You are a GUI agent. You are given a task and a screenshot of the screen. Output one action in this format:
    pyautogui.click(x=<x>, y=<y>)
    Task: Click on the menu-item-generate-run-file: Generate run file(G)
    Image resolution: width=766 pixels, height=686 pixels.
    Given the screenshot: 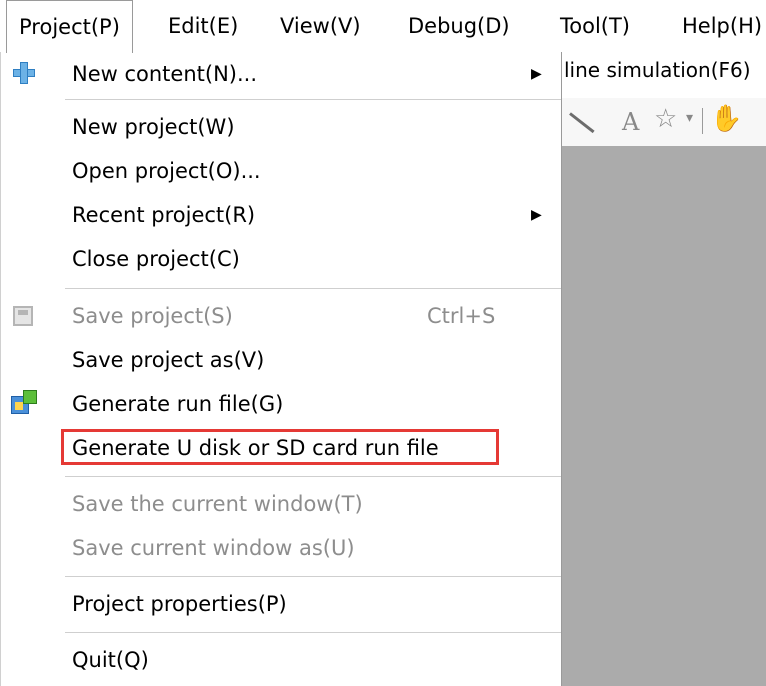 What is the action you would take?
    pyautogui.click(x=281, y=404)
    